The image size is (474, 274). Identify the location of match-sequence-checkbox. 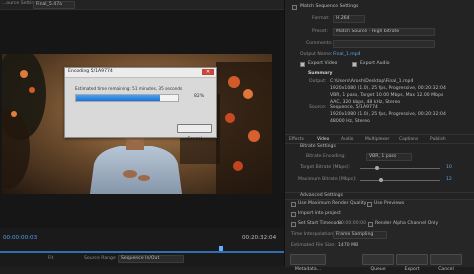
(294, 7).